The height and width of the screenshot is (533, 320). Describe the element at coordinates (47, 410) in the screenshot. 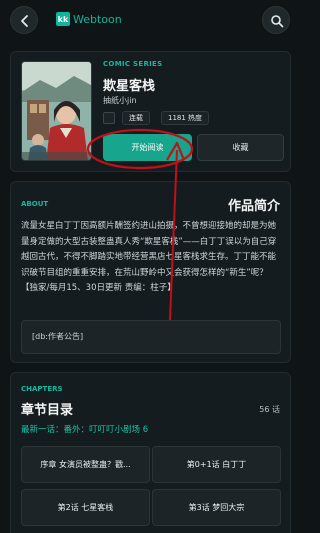

I see `chapters-heading: 章节目录` at that location.